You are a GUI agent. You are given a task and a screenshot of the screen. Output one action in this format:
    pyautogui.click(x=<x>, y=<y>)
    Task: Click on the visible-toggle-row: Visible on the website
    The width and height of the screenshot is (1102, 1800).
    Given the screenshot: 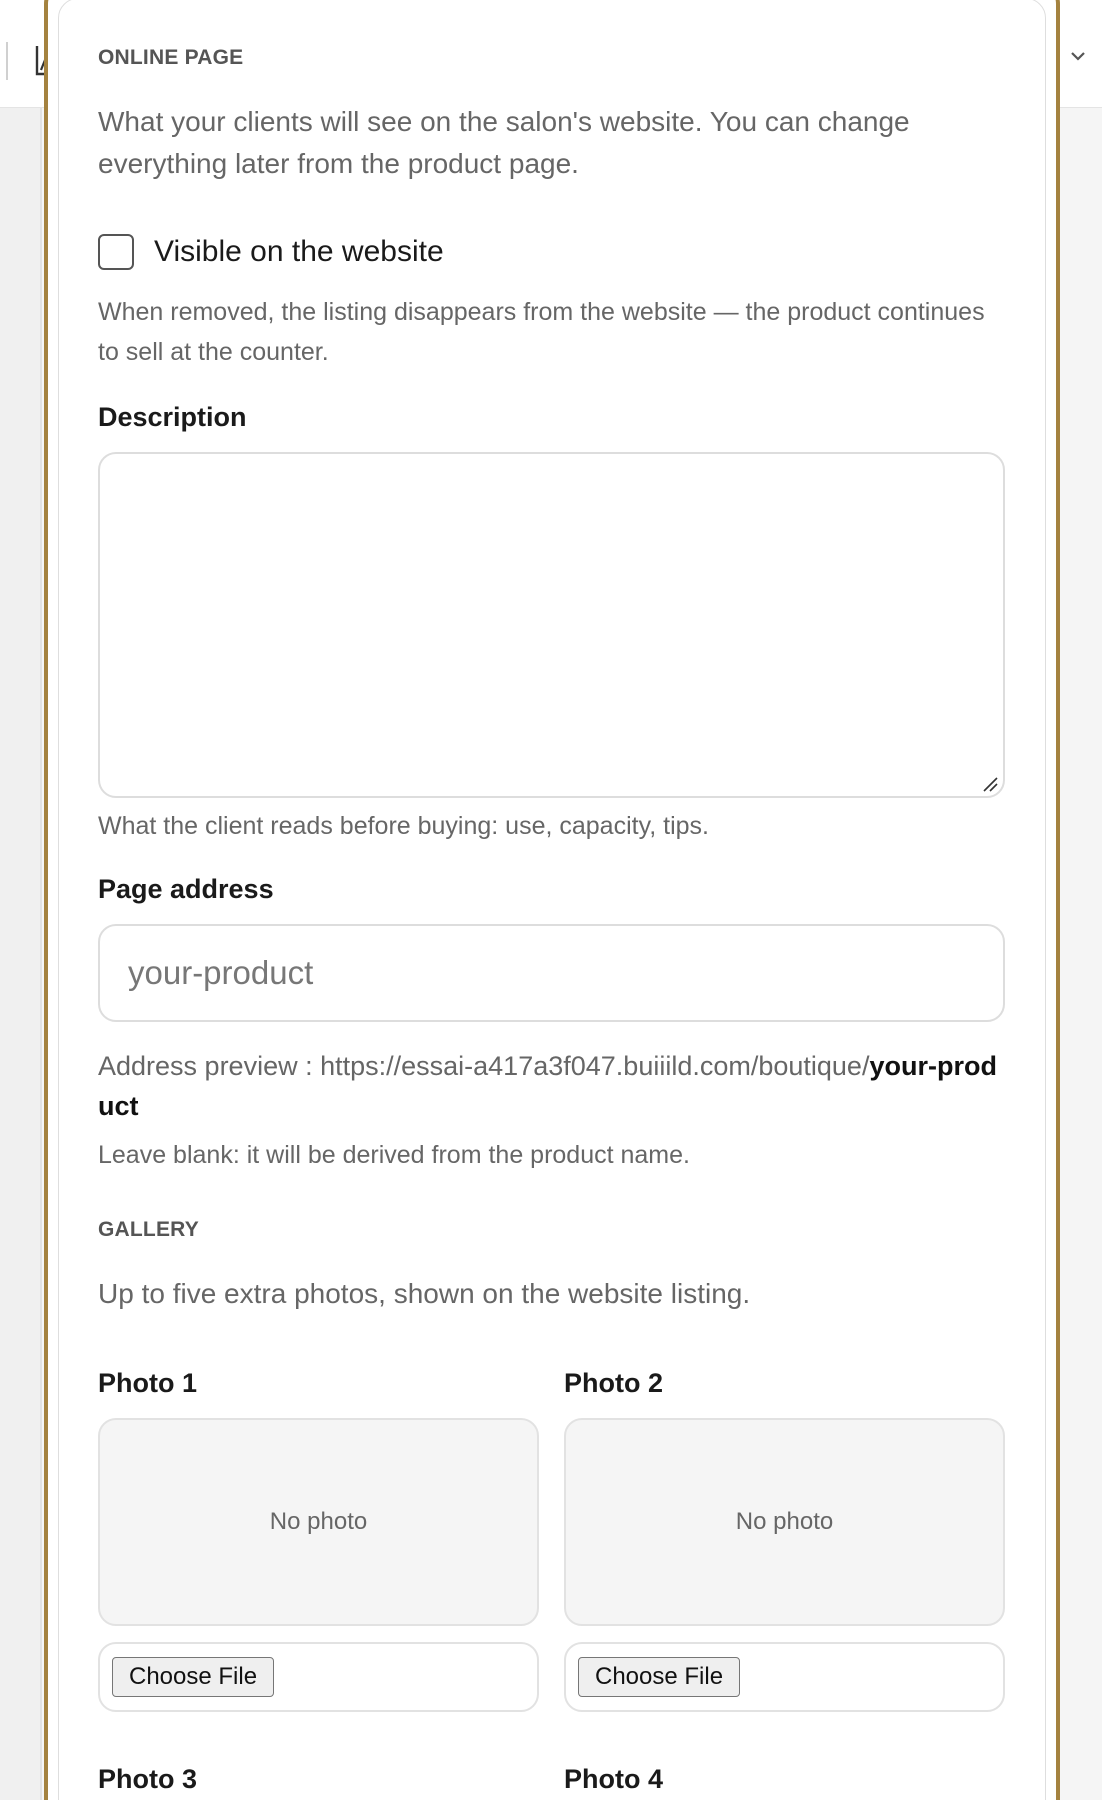 What is the action you would take?
    pyautogui.click(x=271, y=252)
    